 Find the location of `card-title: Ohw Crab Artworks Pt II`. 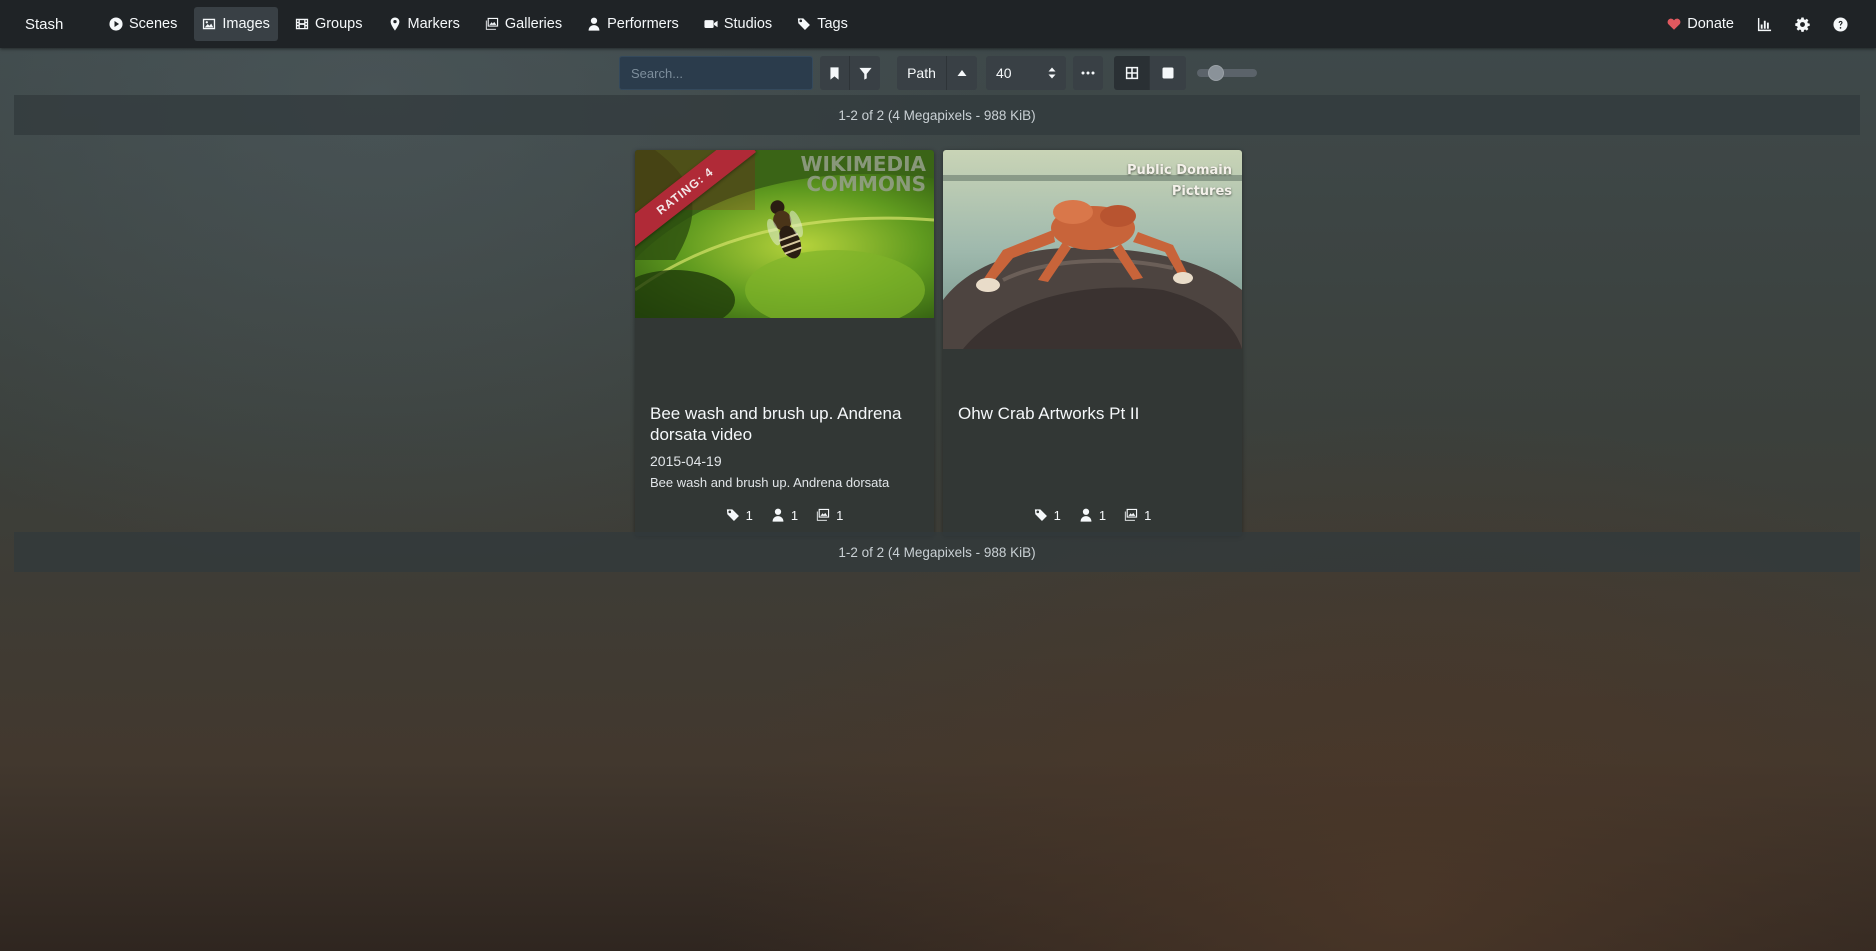

card-title: Ohw Crab Artworks Pt II is located at coordinates (1095, 413).